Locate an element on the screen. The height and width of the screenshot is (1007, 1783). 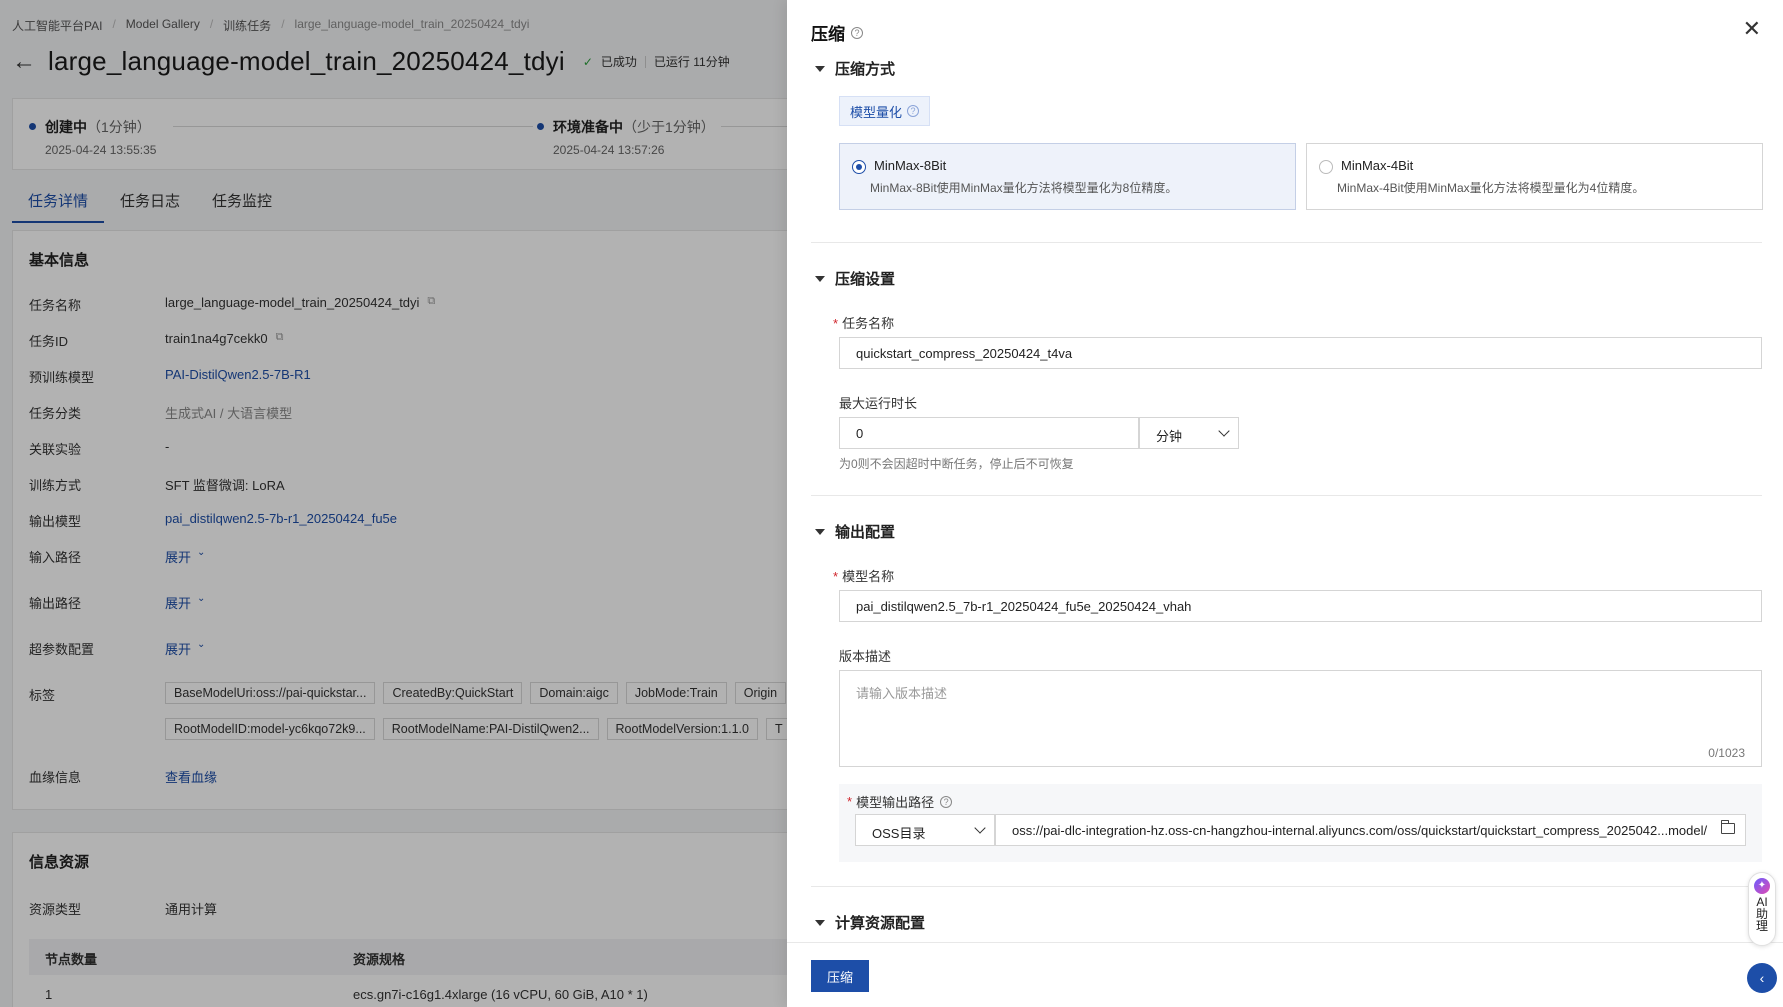
drawer-title: 压缩 ? is located at coordinates (837, 32).